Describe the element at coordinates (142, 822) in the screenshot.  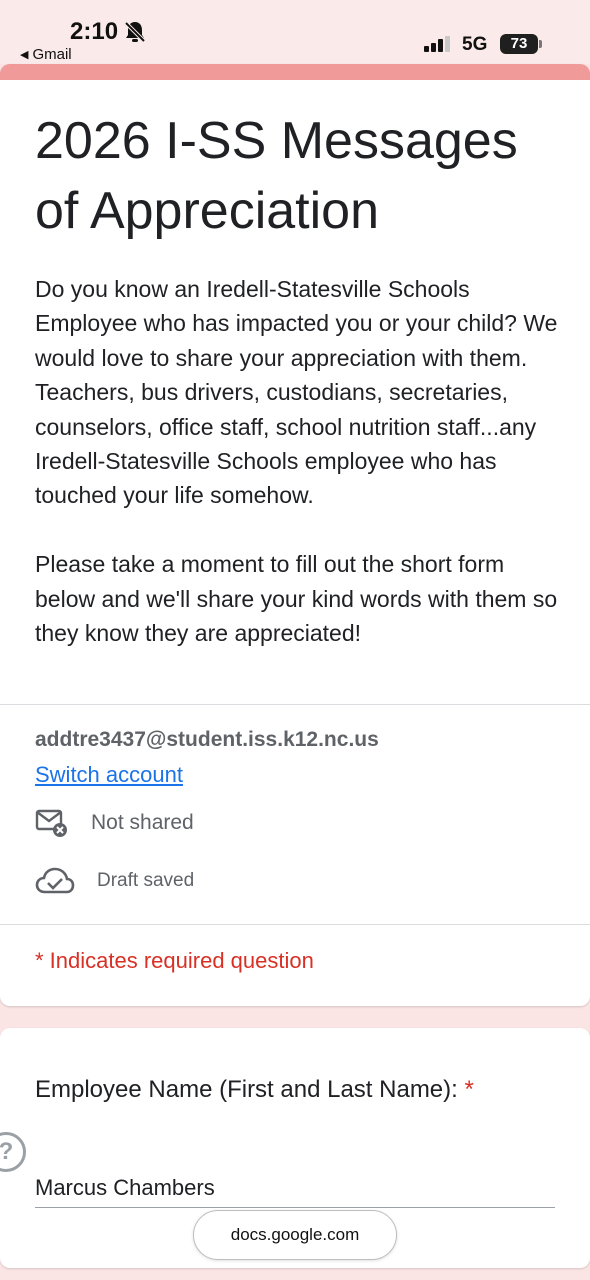
I see `not-shared-label: Not shared` at that location.